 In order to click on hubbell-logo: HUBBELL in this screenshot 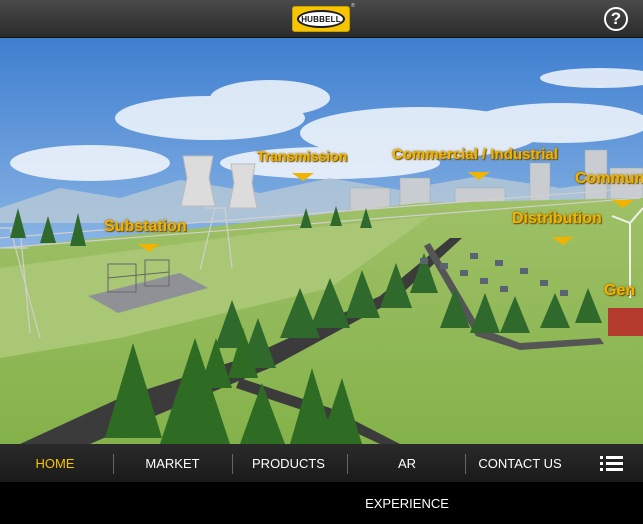, I will do `click(321, 19)`.